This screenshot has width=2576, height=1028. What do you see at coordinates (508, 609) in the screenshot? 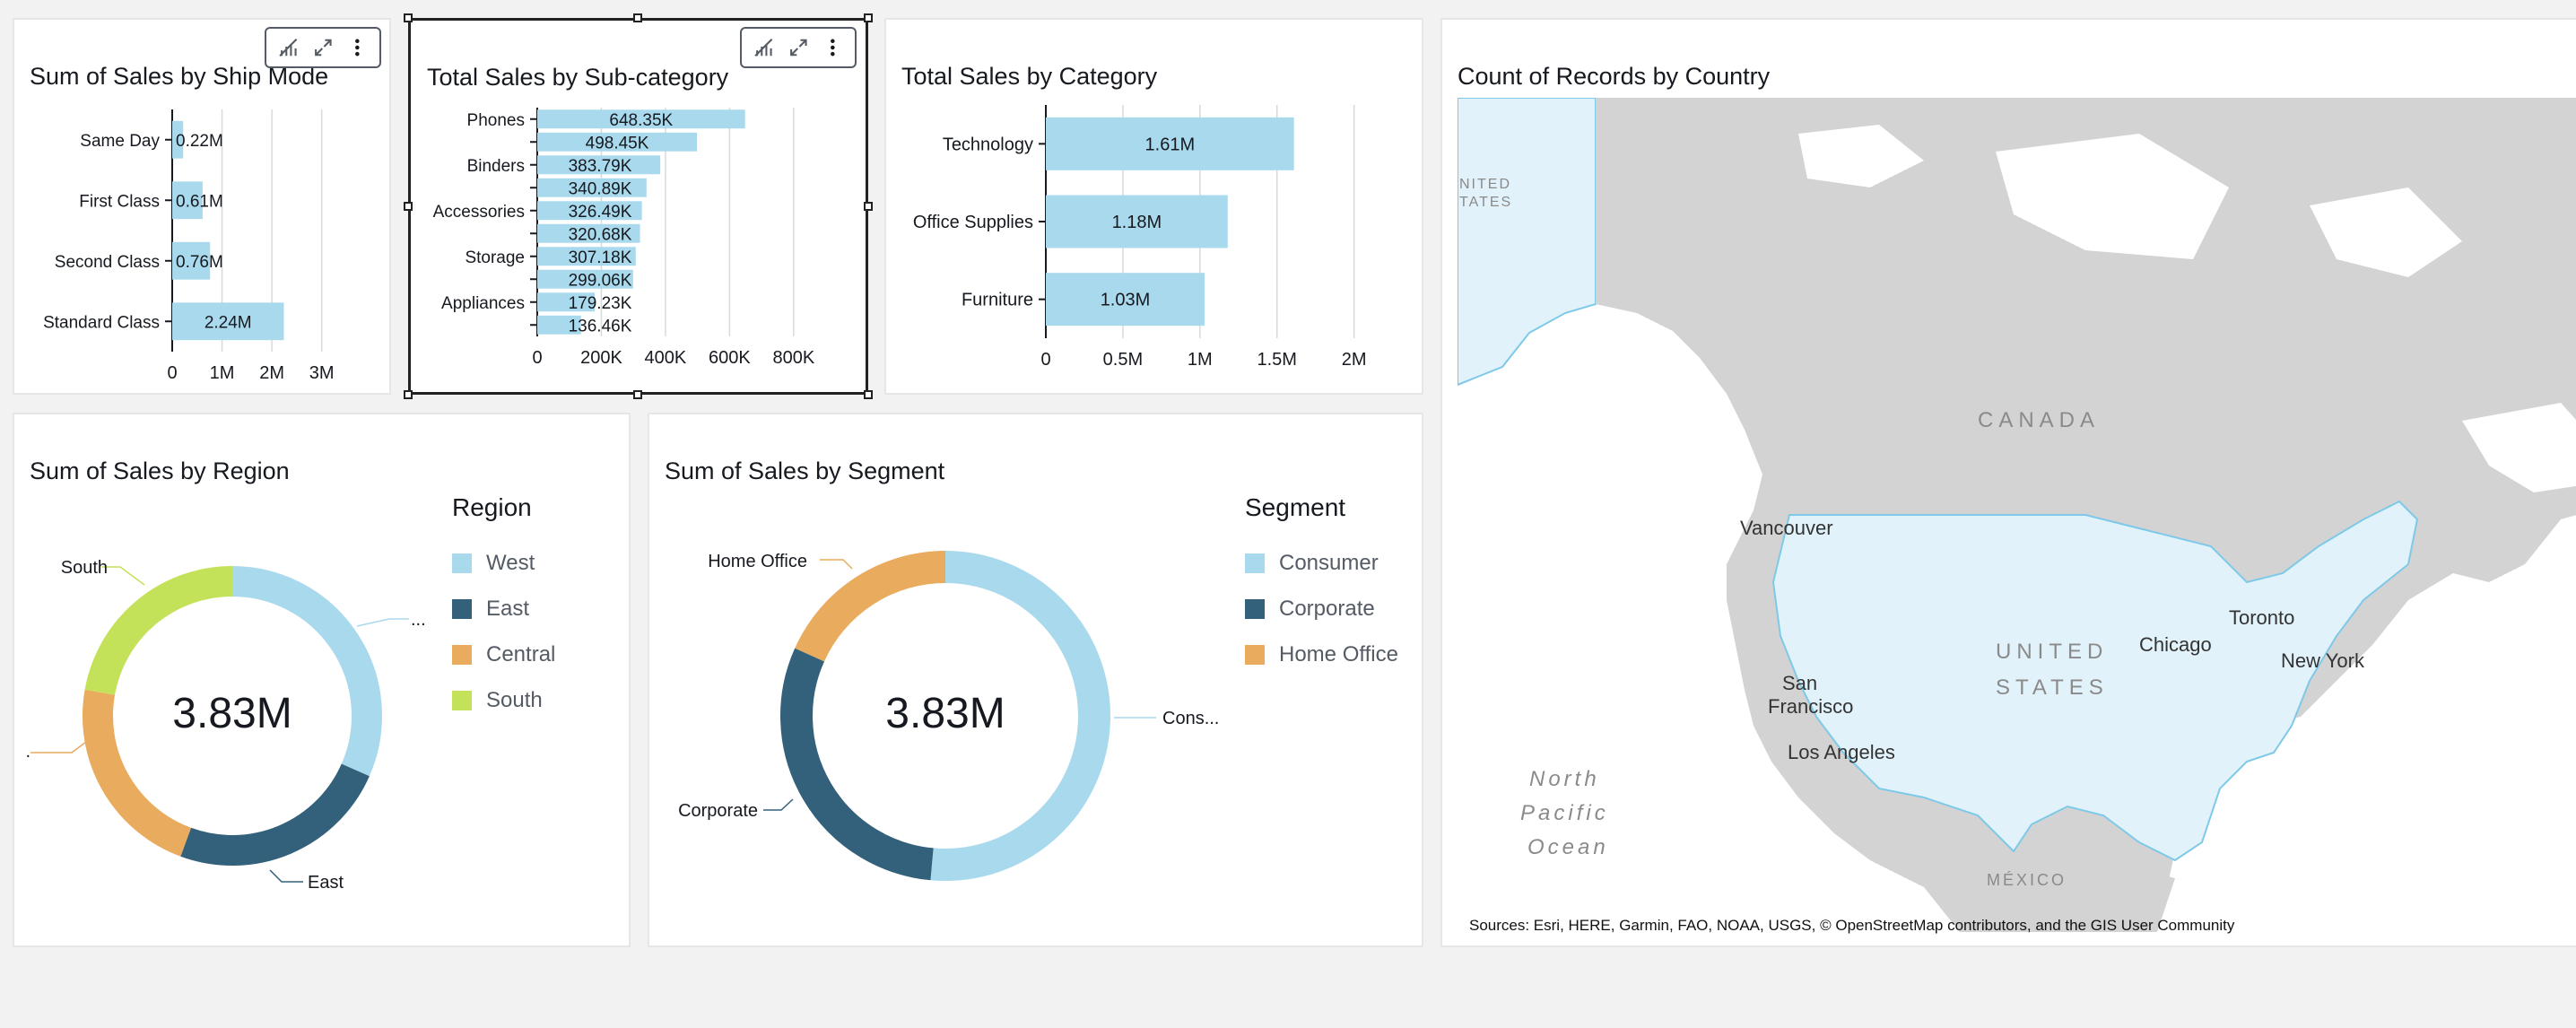
I see `legend-label: East` at bounding box center [508, 609].